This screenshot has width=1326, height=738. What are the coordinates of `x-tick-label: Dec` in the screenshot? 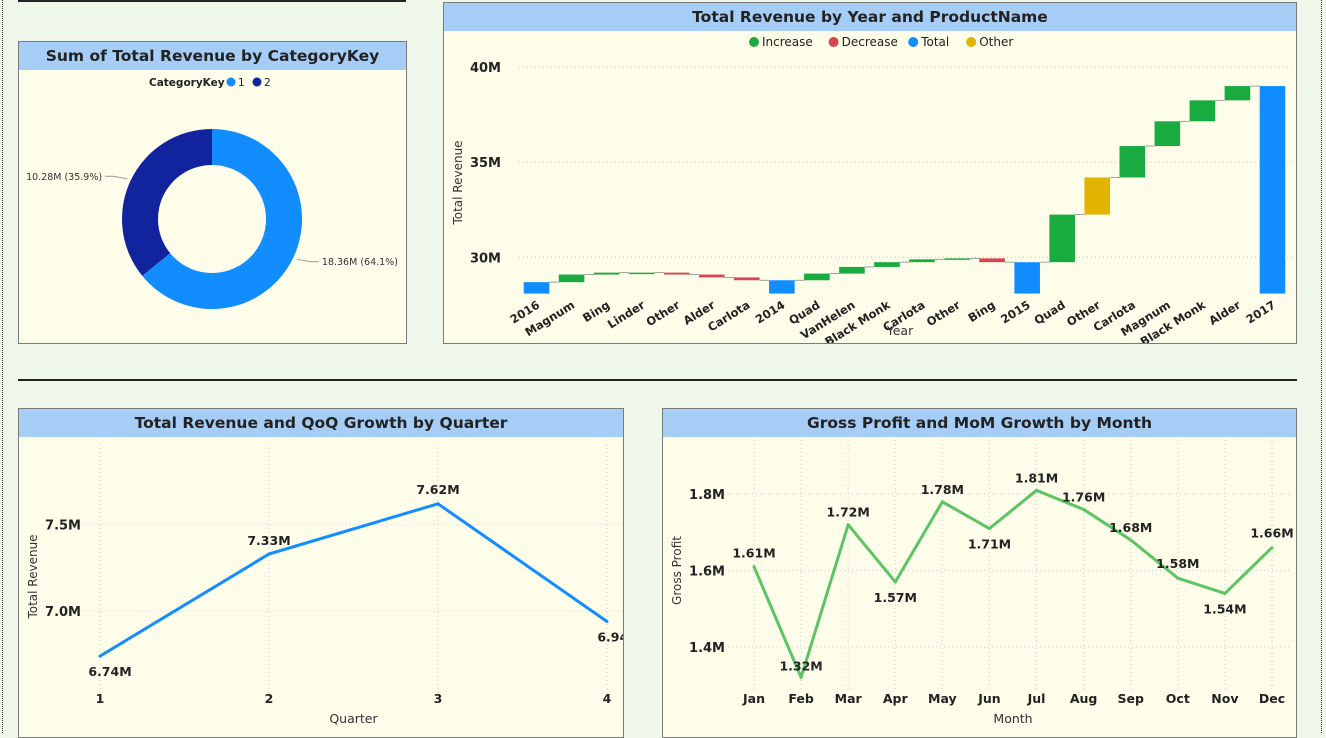 It's located at (1272, 698).